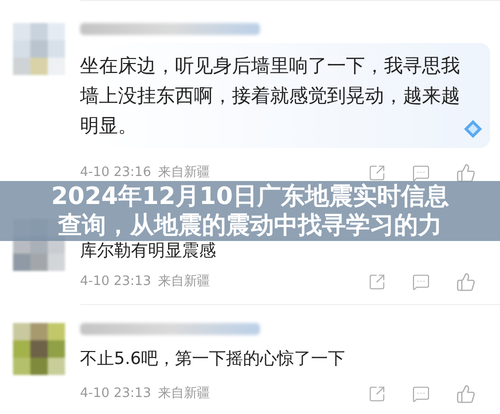  What do you see at coordinates (473, 129) in the screenshot?
I see `diamond-icon` at bounding box center [473, 129].